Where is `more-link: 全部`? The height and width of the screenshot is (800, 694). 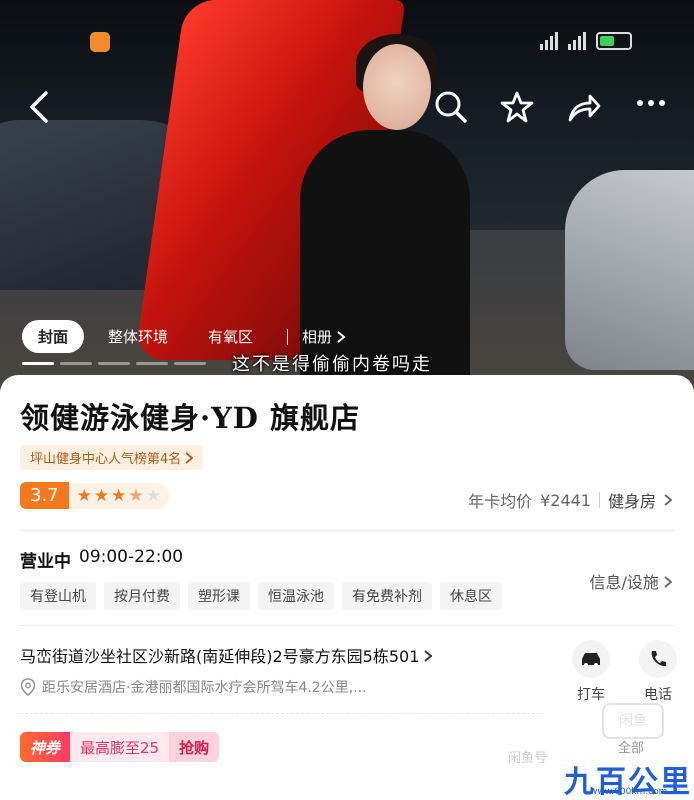 more-link: 全部 is located at coordinates (631, 746).